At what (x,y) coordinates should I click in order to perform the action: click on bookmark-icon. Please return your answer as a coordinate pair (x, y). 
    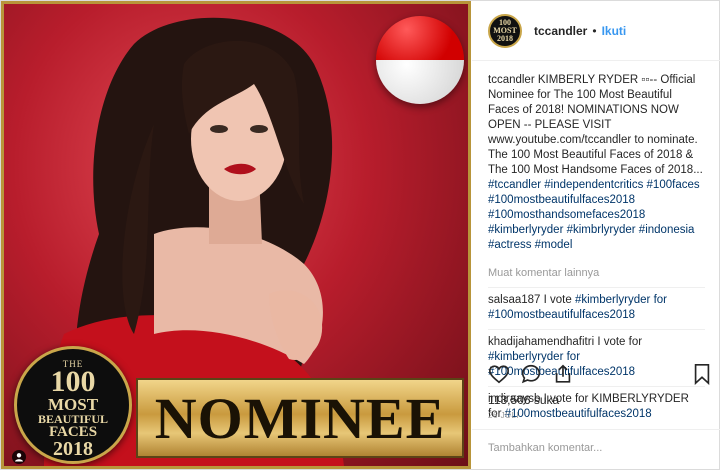
    Looking at the image, I should click on (702, 374).